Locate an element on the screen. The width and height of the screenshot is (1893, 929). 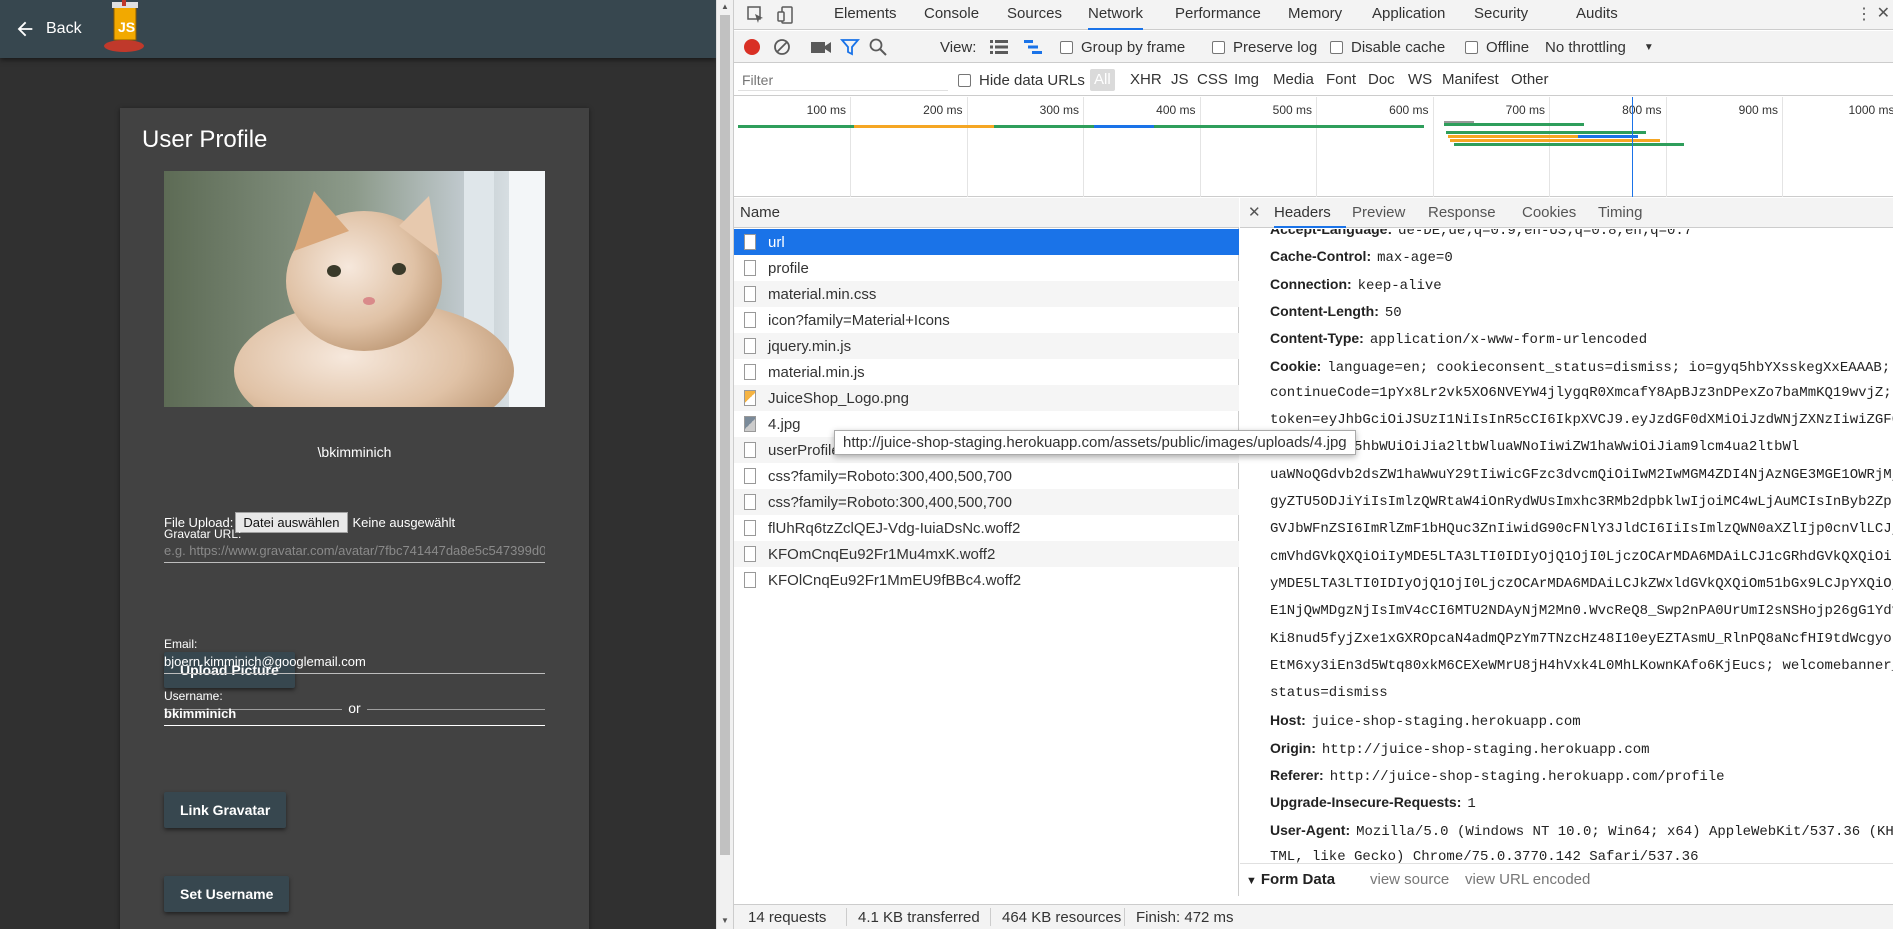
group-by-frame-label: Group by frame is located at coordinates (1133, 47).